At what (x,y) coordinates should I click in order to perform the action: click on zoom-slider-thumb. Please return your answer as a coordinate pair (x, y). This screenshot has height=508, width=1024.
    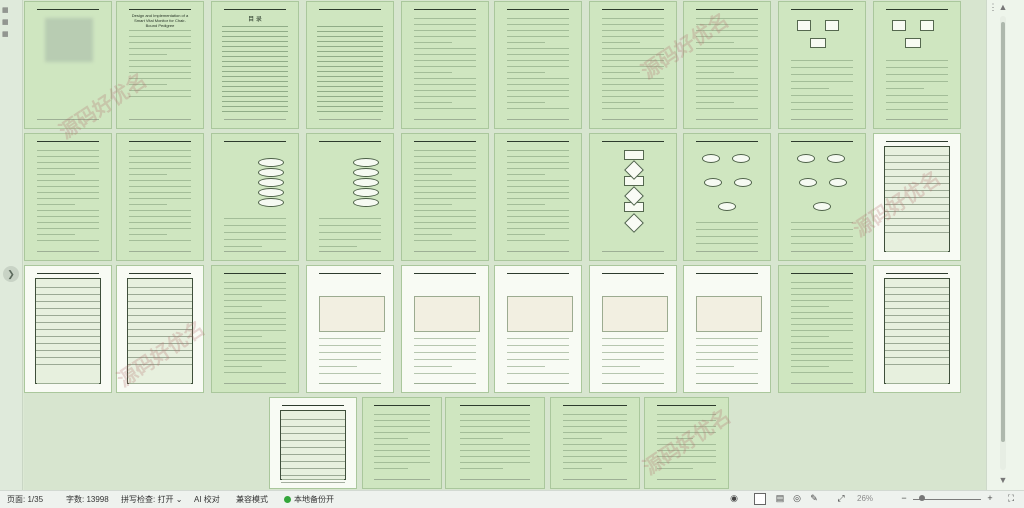
    Looking at the image, I should click on (921, 498).